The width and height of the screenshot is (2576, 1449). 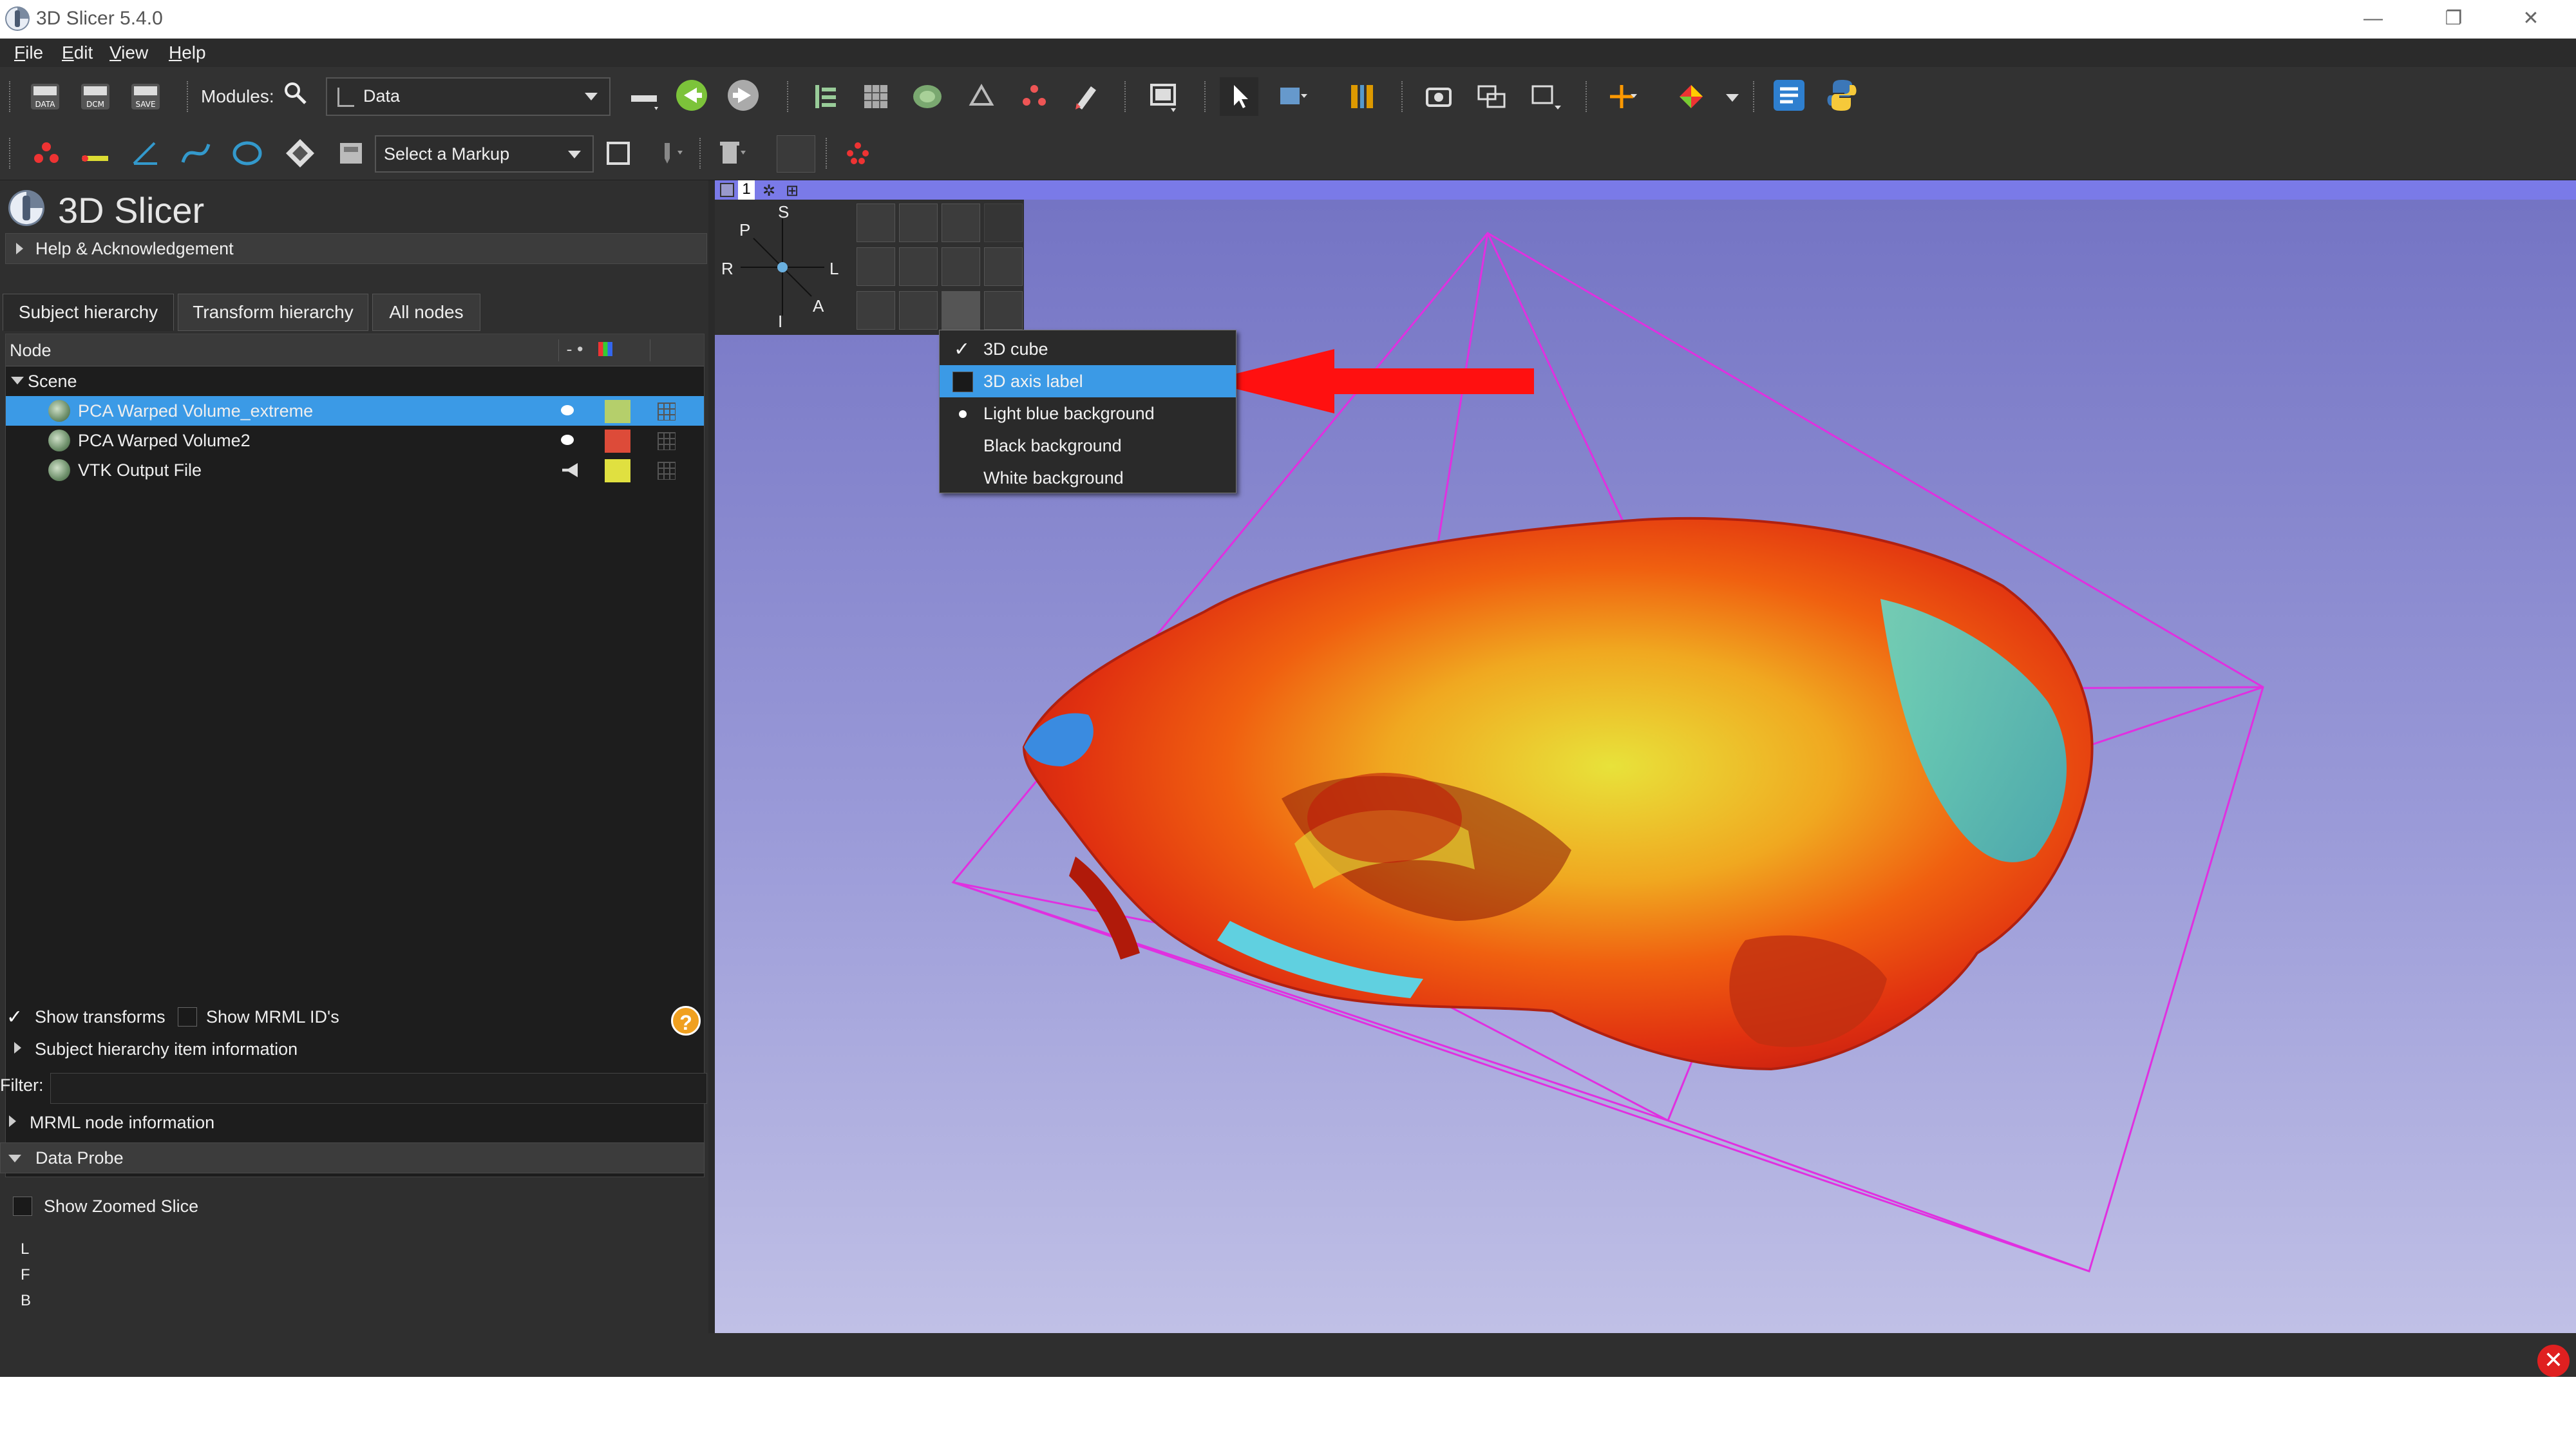 What do you see at coordinates (1088, 446) in the screenshot?
I see `menu-item-black-background: Black background` at bounding box center [1088, 446].